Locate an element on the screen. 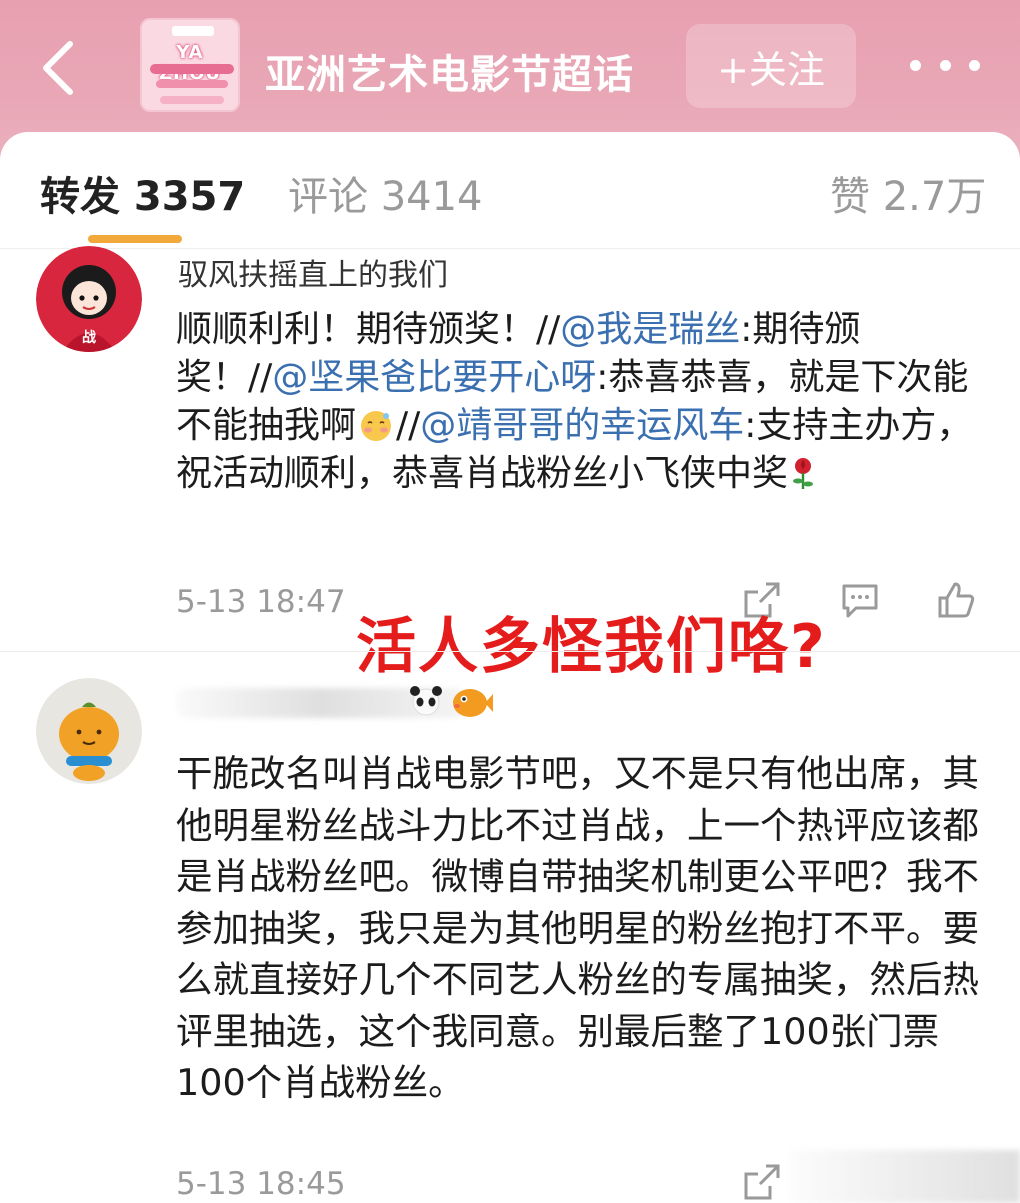 The image size is (1020, 1203). avatar is located at coordinates (89, 731).